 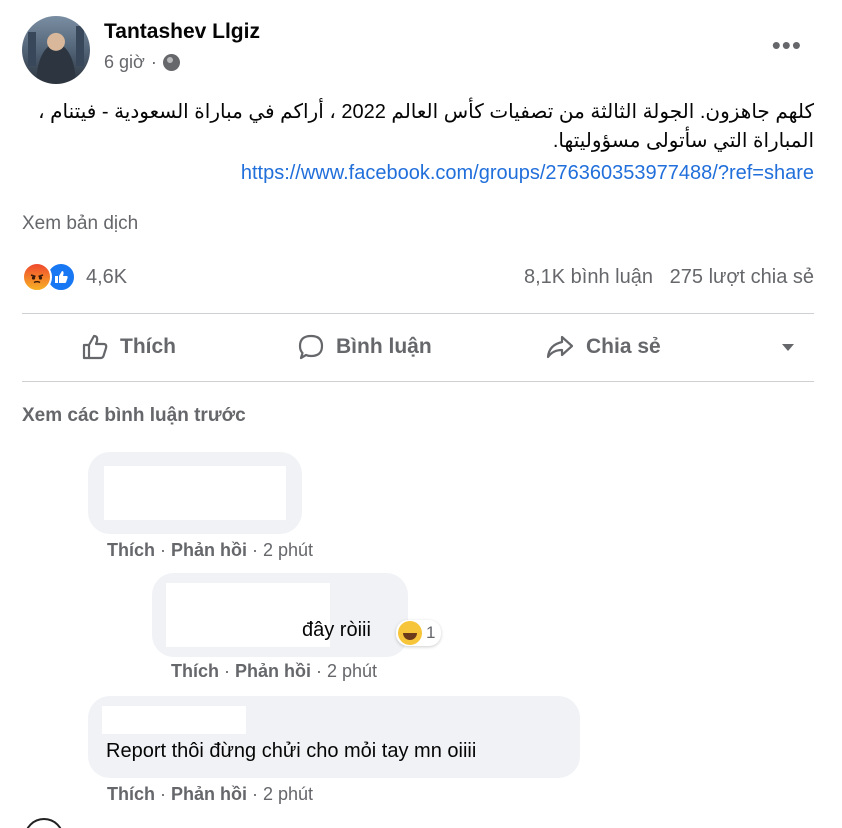 I want to click on comment-icon, so click(x=311, y=347).